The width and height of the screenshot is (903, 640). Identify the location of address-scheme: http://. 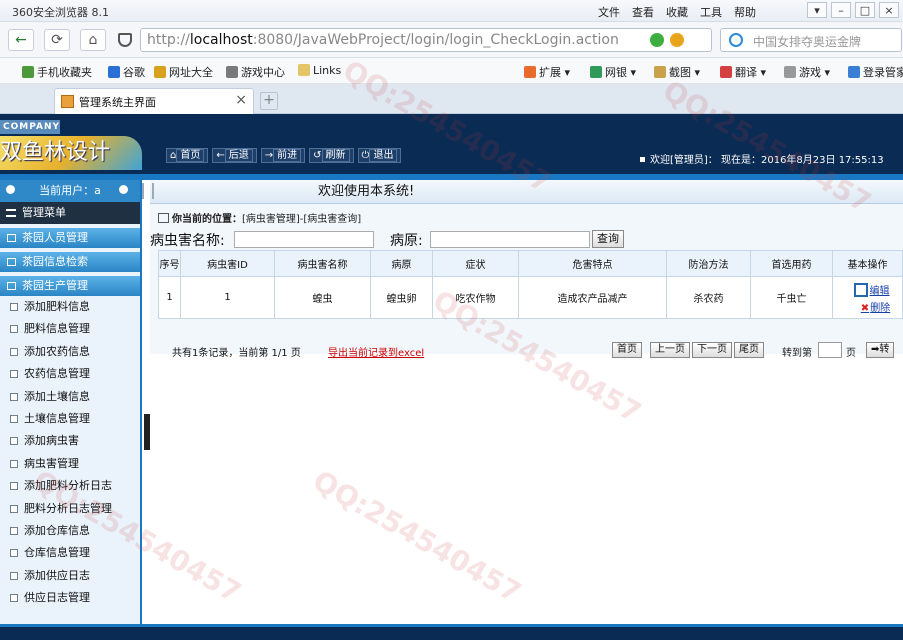
(168, 40).